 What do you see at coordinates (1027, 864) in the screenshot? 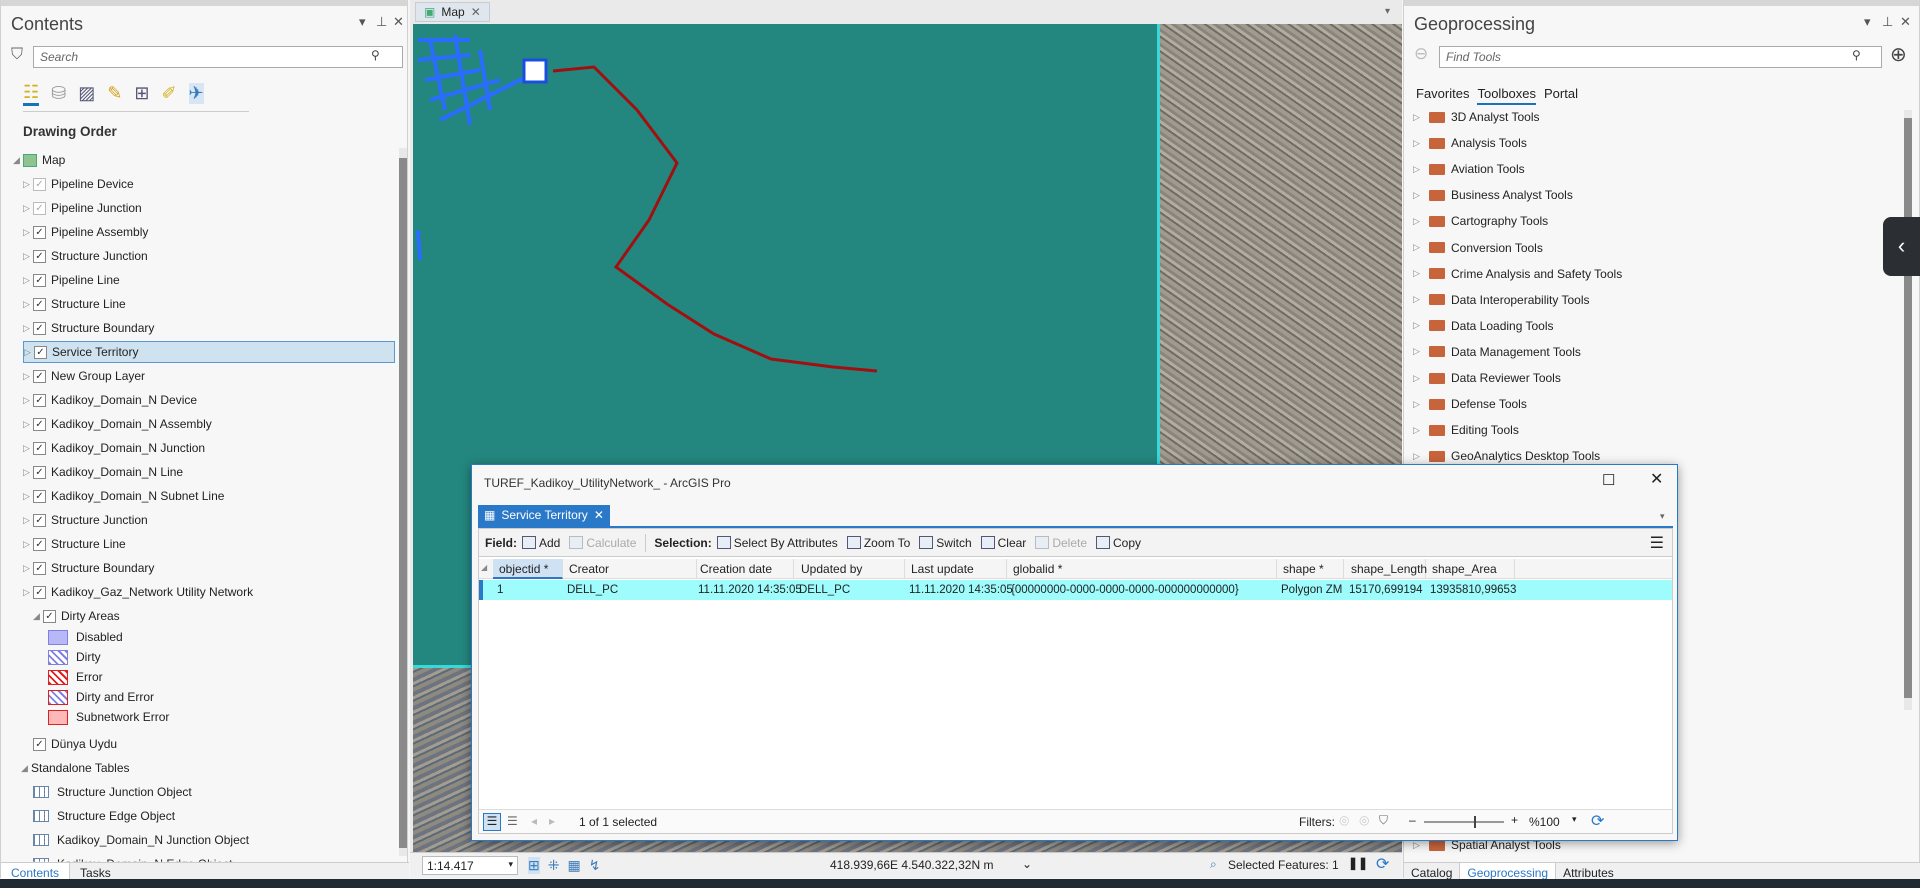
I see `coordinate-format-chevron-icon: ⌄` at bounding box center [1027, 864].